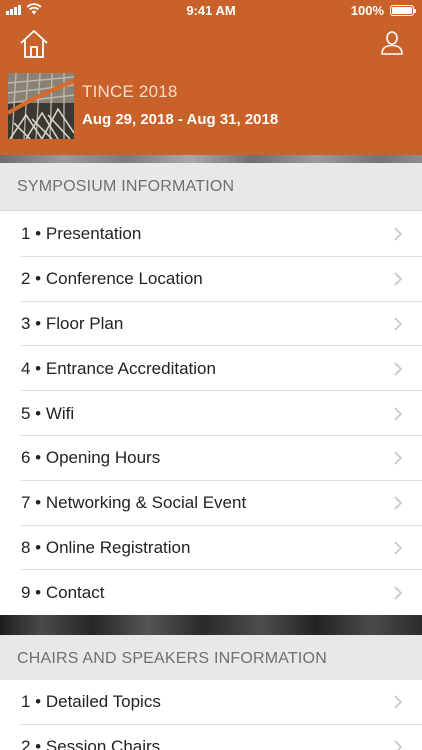 The width and height of the screenshot is (422, 750). Describe the element at coordinates (211, 324) in the screenshot. I see `list-item: 3 • Floor Plan` at that location.